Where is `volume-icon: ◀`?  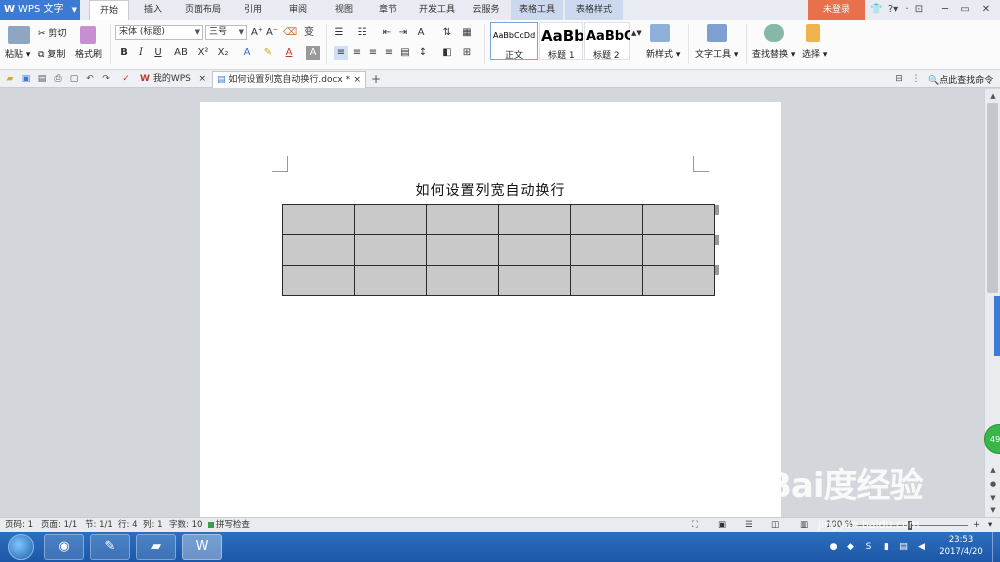
volume-icon: ◀ is located at coordinates (921, 547).